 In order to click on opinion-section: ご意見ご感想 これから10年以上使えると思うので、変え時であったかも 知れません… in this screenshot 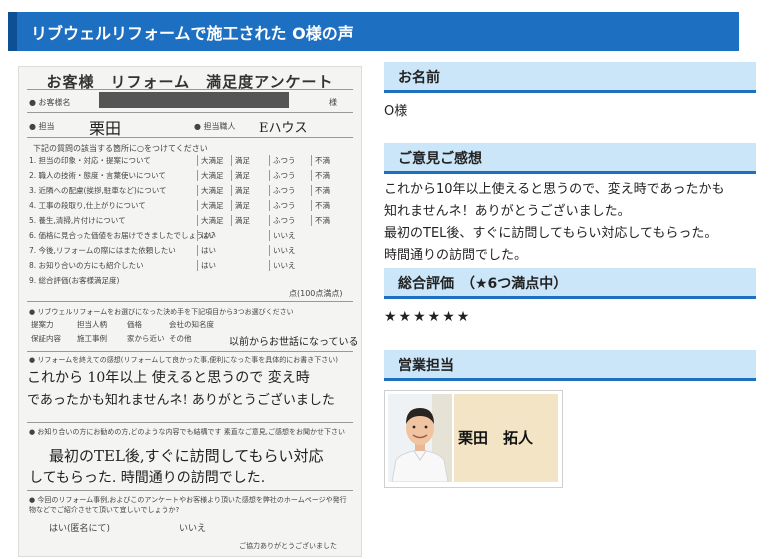, I will do `click(570, 205)`.